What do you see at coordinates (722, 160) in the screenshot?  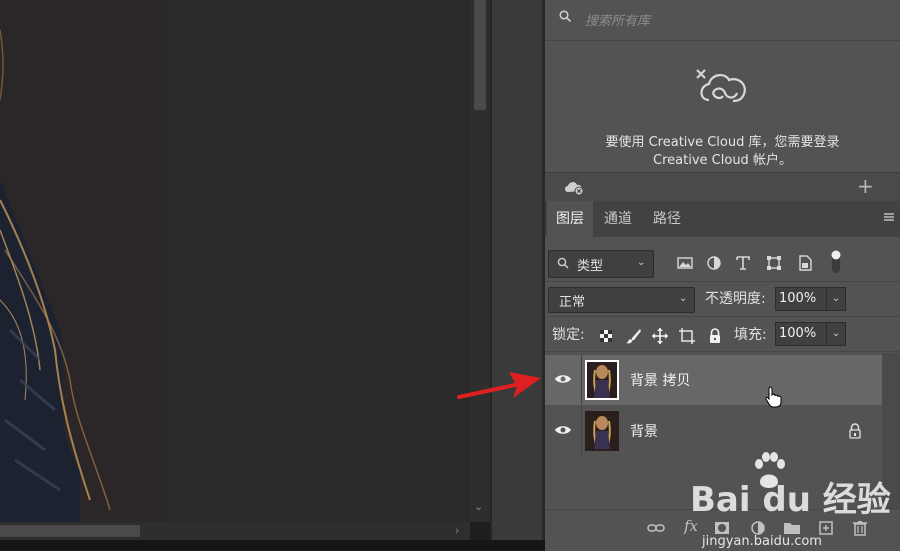 I see `library-message-line2: Creative Cloud 帐户。` at bounding box center [722, 160].